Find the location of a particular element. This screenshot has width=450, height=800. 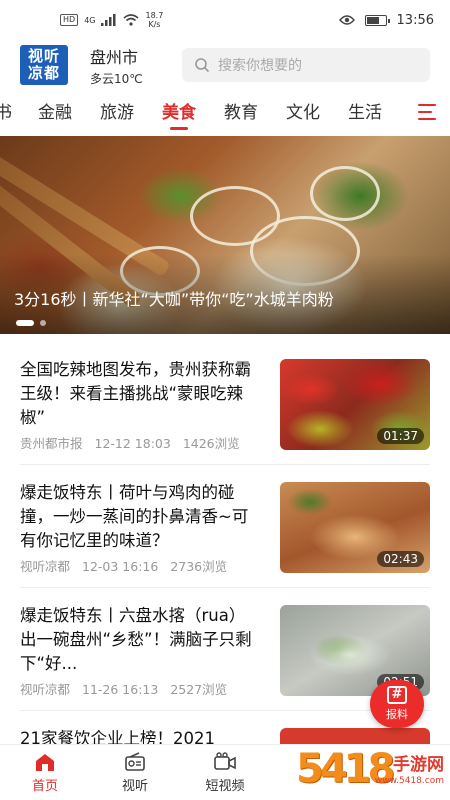

net-speed-value: 18.7 is located at coordinates (154, 15).